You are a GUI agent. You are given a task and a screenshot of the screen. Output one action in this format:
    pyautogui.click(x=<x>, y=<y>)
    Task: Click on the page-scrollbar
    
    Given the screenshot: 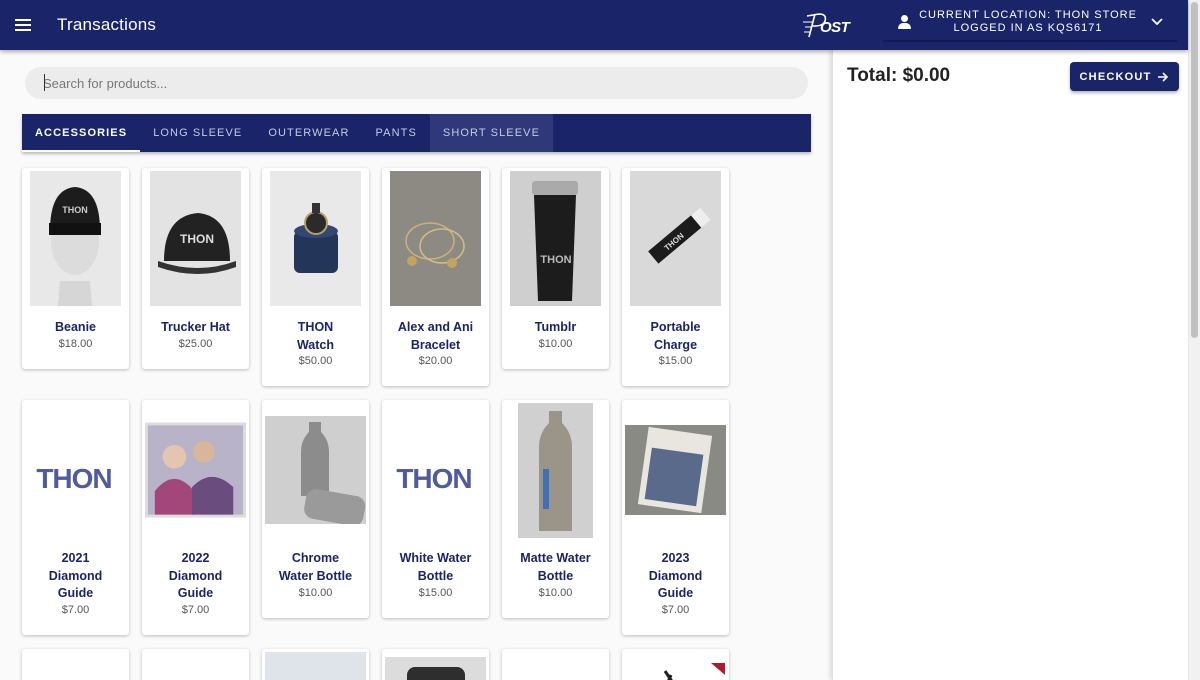 What is the action you would take?
    pyautogui.click(x=1194, y=340)
    